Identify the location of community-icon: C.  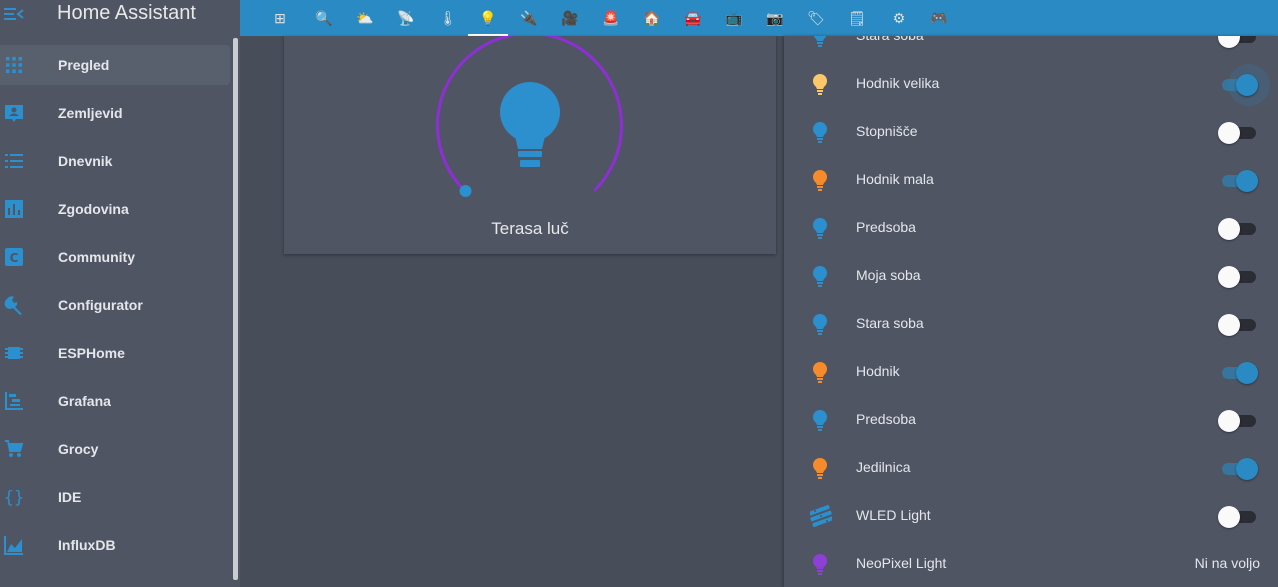
(14, 257).